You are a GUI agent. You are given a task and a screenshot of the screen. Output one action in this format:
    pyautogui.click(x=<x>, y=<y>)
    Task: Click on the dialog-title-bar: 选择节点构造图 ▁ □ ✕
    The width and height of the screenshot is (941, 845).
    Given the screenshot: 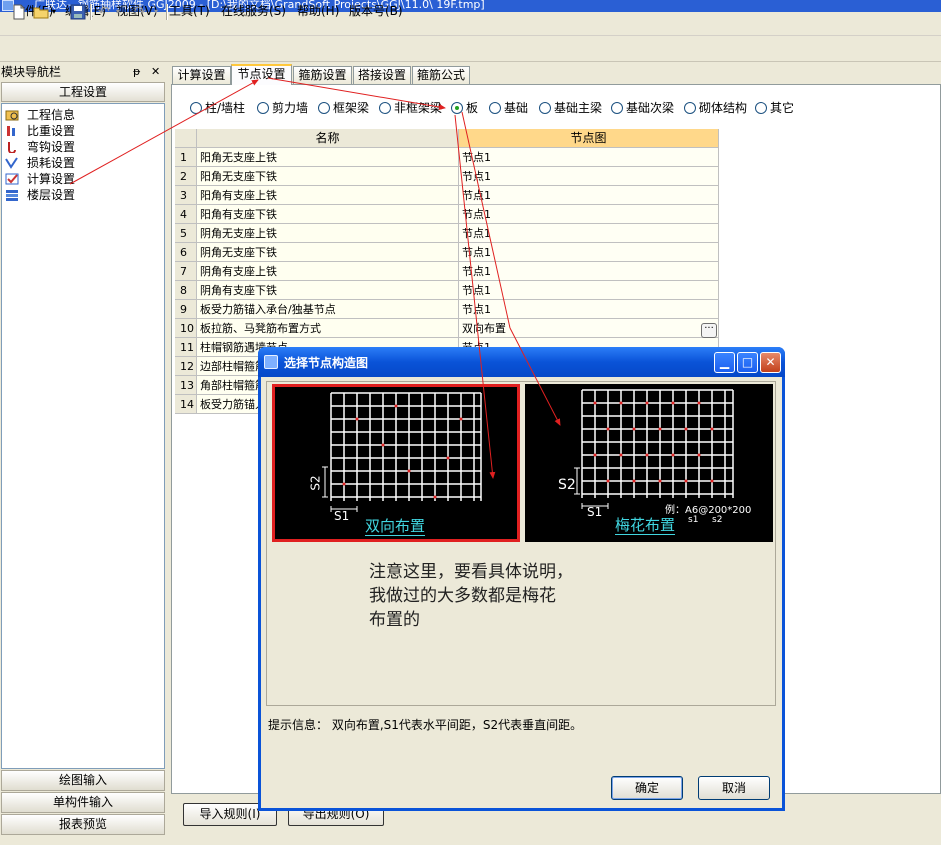 What is the action you would take?
    pyautogui.click(x=521, y=362)
    